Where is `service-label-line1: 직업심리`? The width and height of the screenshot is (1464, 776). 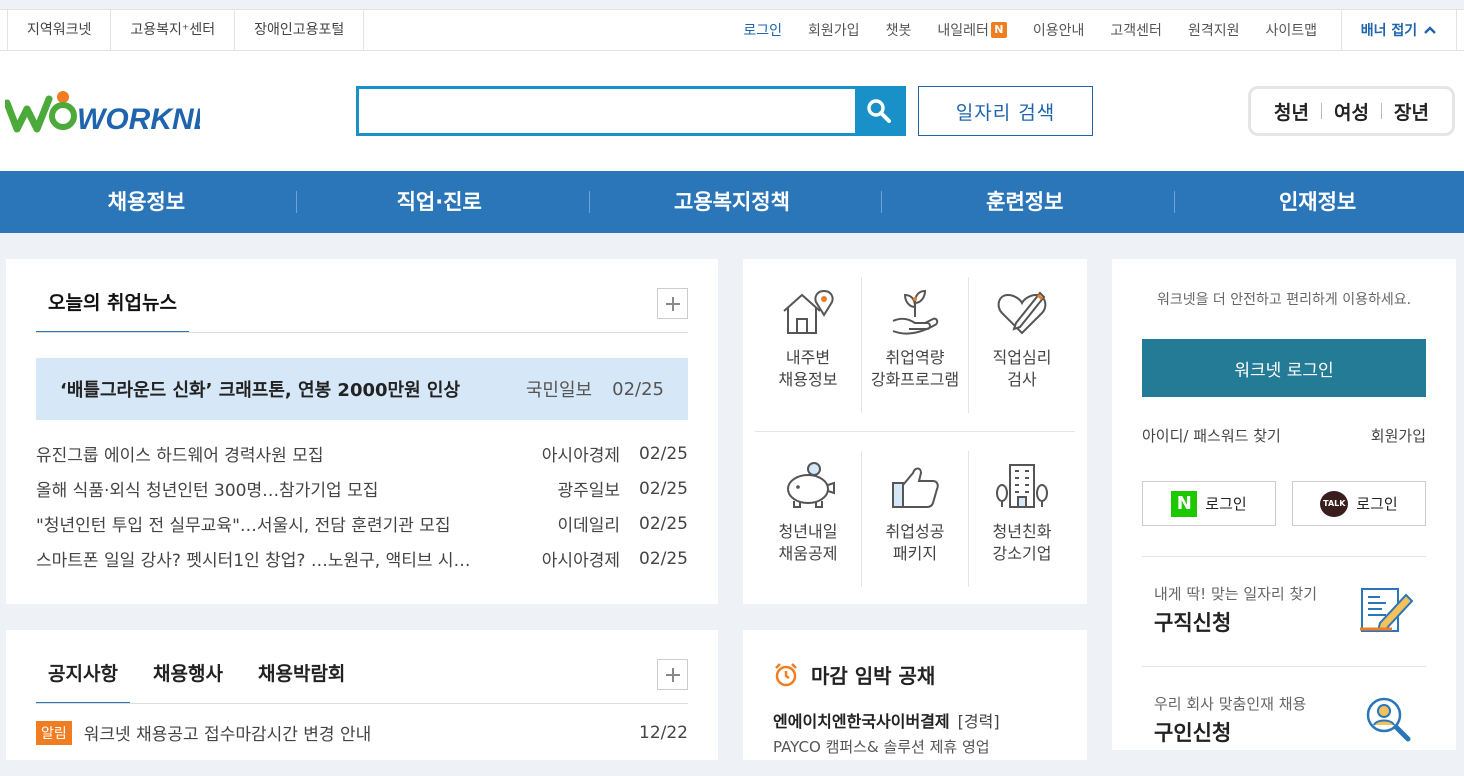 service-label-line1: 직업심리 is located at coordinates (1022, 357).